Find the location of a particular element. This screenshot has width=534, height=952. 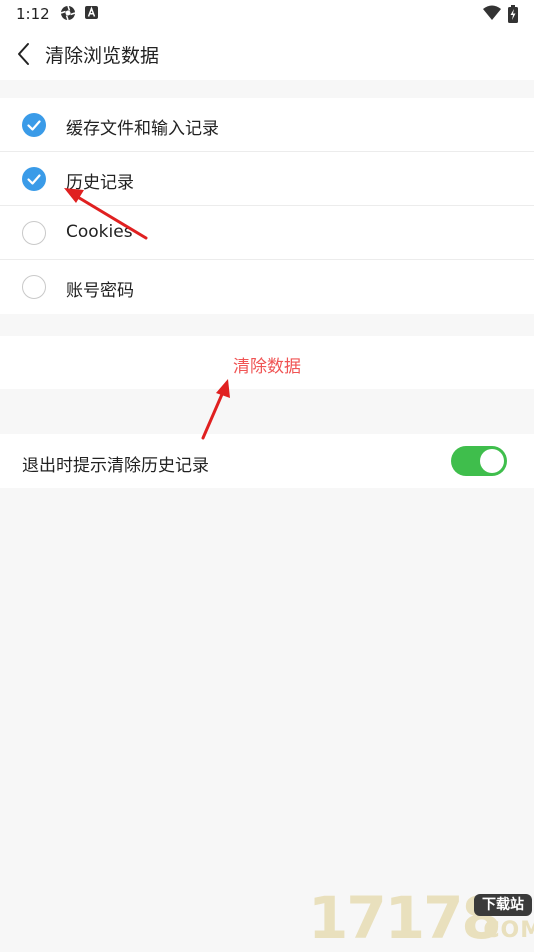

clear-data-button: 清除数据 is located at coordinates (267, 362).